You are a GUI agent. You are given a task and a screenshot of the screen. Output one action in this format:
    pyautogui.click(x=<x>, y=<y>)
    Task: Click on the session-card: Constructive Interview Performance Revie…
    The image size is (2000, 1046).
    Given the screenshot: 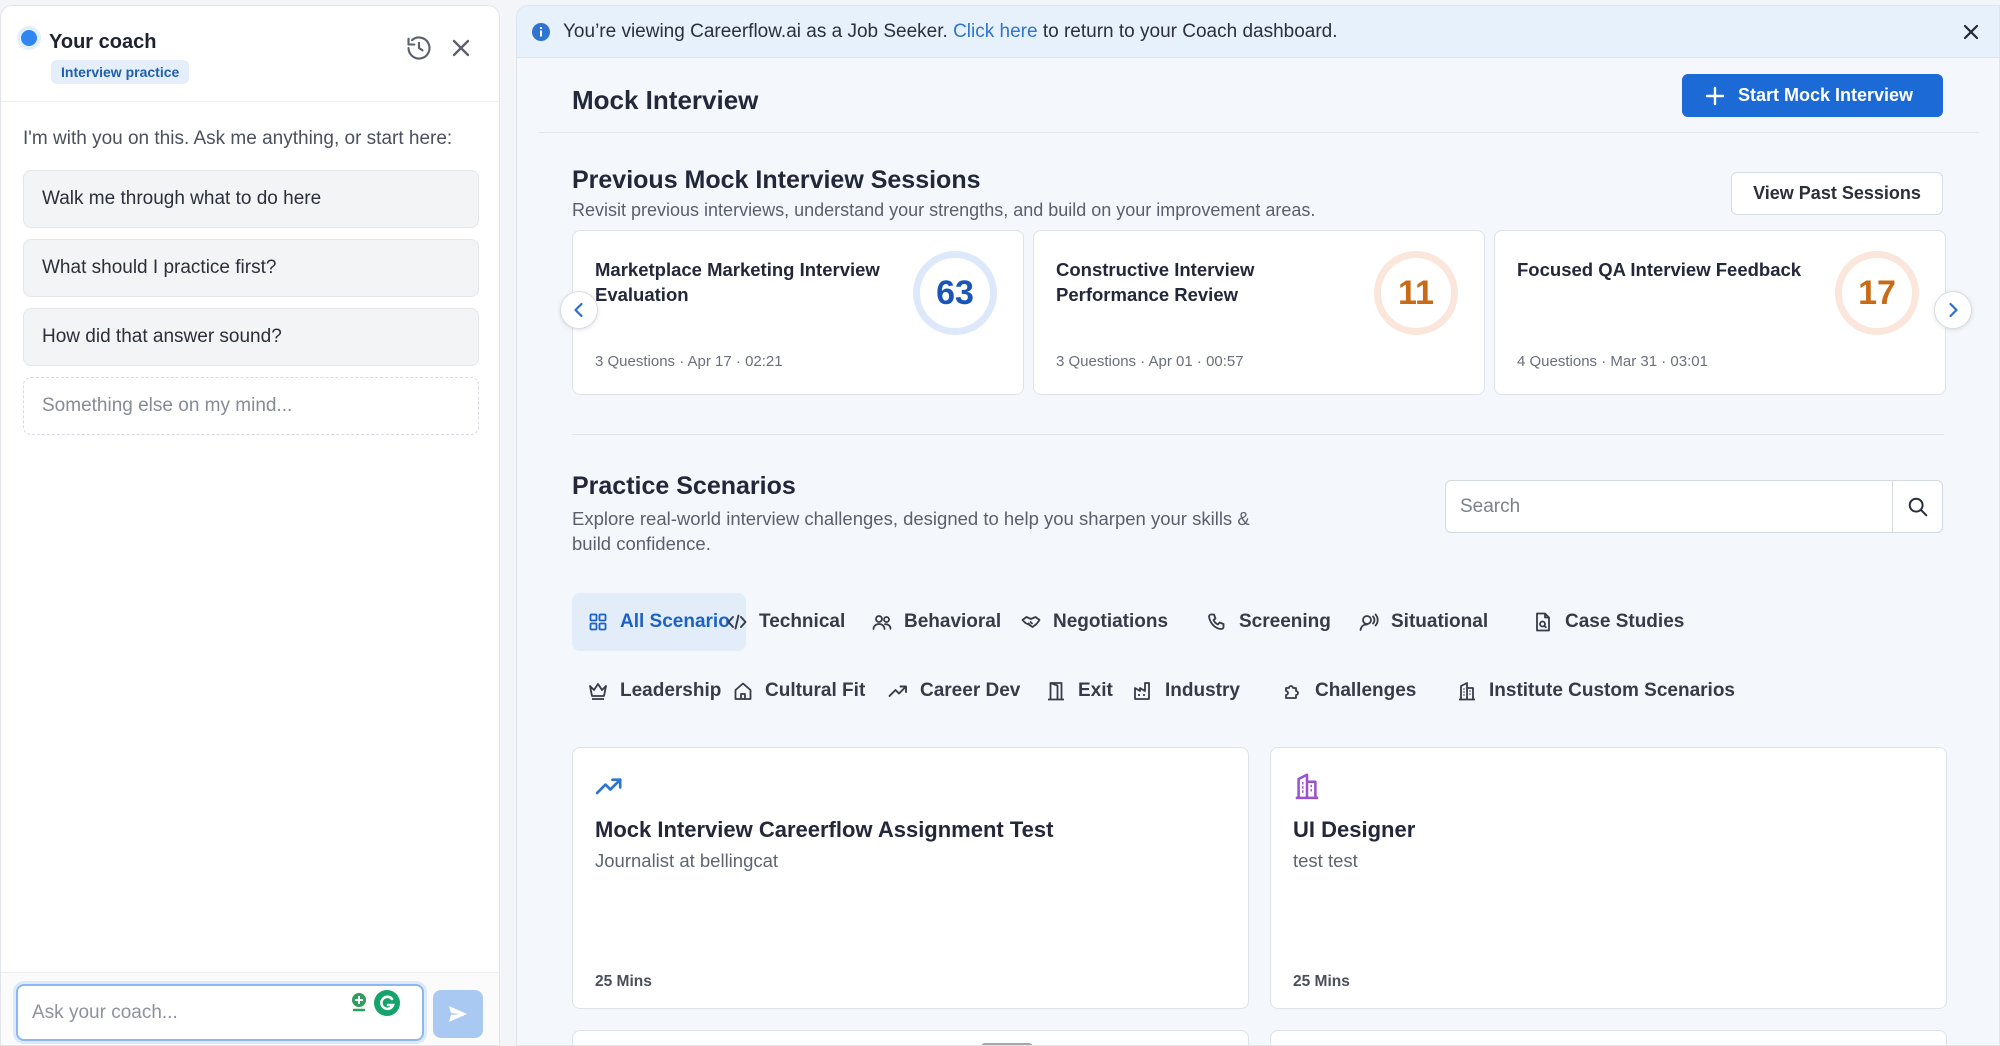 What is the action you would take?
    pyautogui.click(x=1259, y=312)
    